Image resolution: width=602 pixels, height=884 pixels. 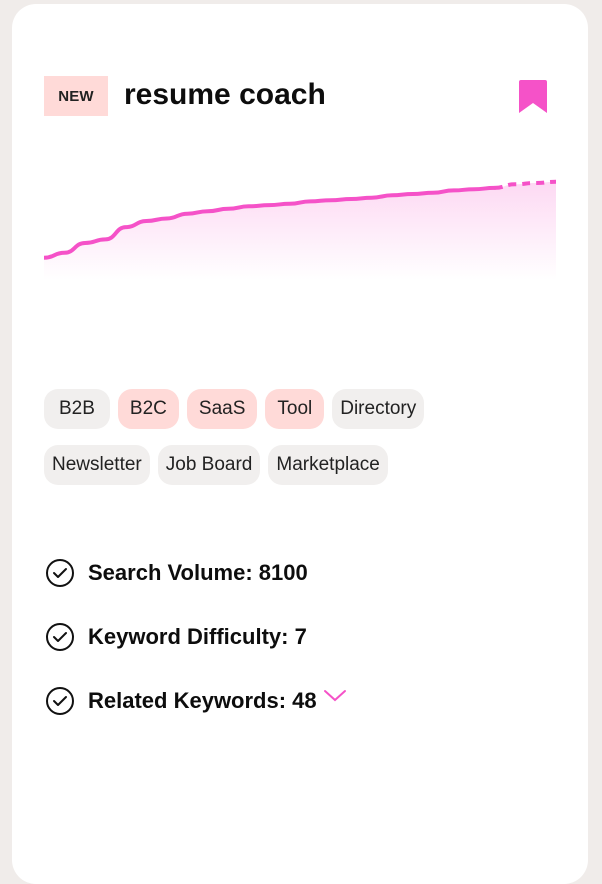 What do you see at coordinates (222, 409) in the screenshot?
I see `tag-saas: SaaS` at bounding box center [222, 409].